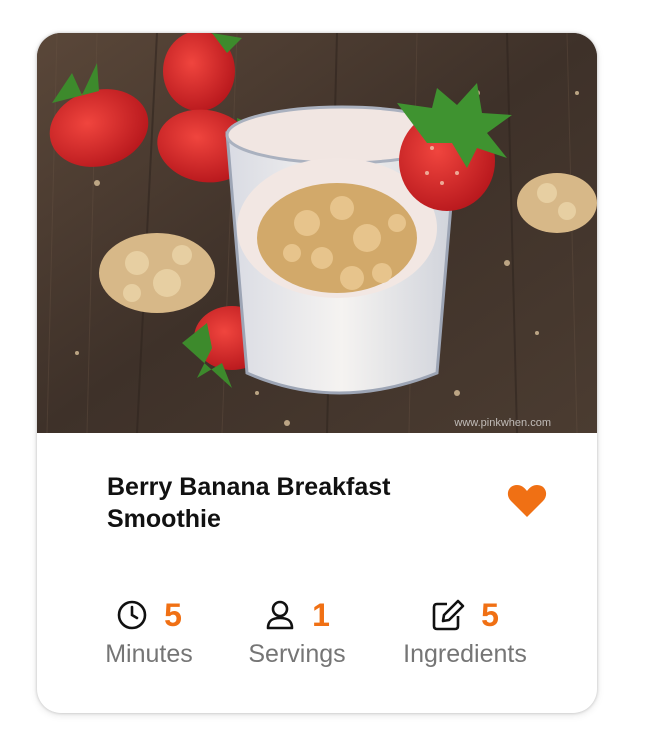 Image resolution: width=652 pixels, height=734 pixels. What do you see at coordinates (280, 615) in the screenshot?
I see `user-icon` at bounding box center [280, 615].